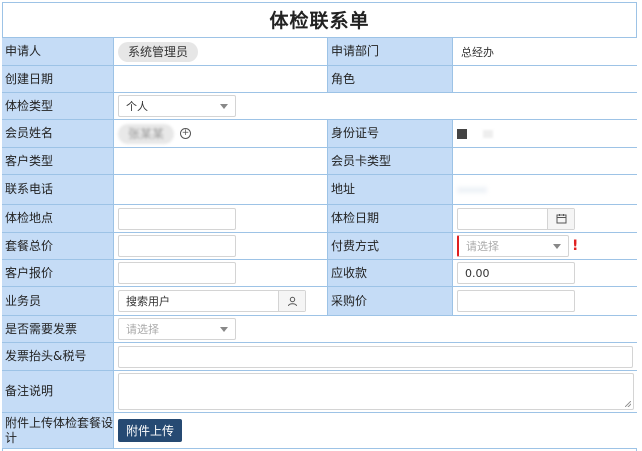 Image resolution: width=642 pixels, height=451 pixels. What do you see at coordinates (58, 356) in the screenshot?
I see `label-invoice-title: 发票抬头&税号` at bounding box center [58, 356].